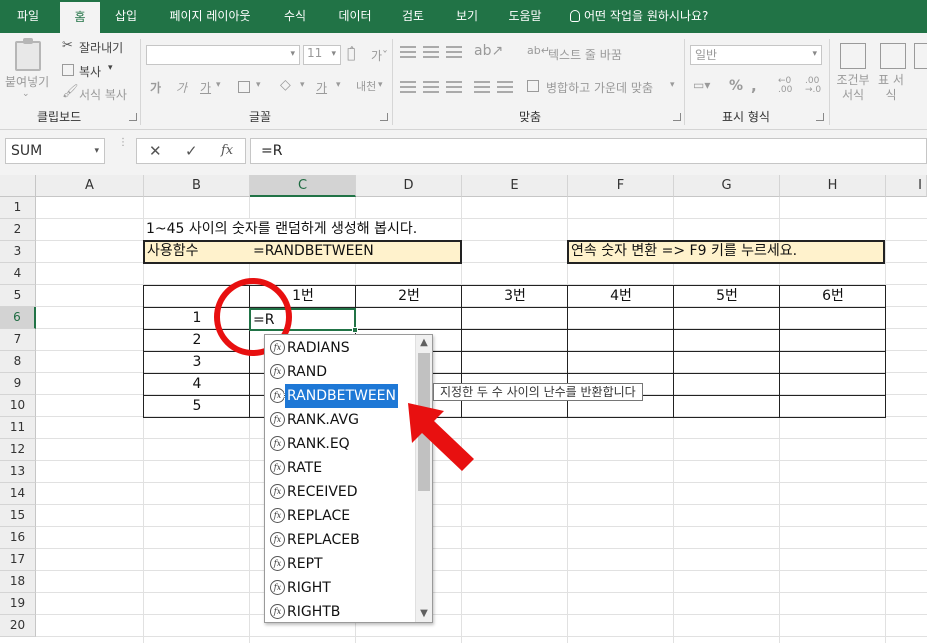 This screenshot has height=643, width=927. Describe the element at coordinates (488, 51) in the screenshot. I see `orientation-icon: ab↗` at that location.